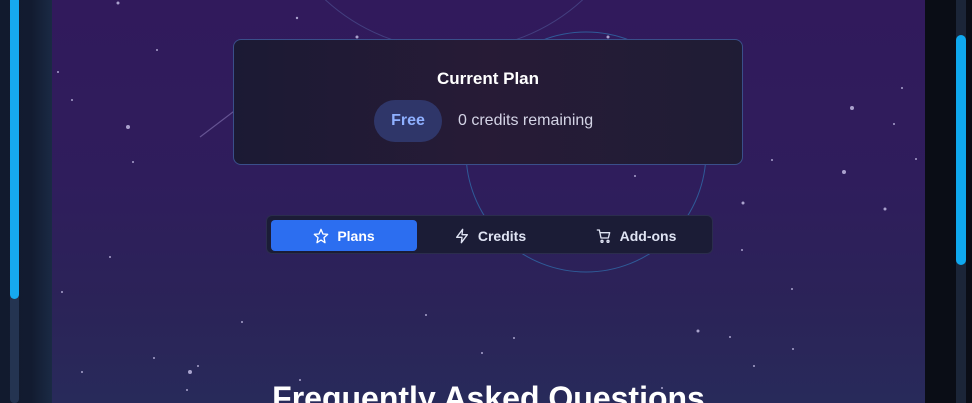 This screenshot has width=972, height=403. What do you see at coordinates (604, 236) in the screenshot?
I see `cart-icon` at bounding box center [604, 236].